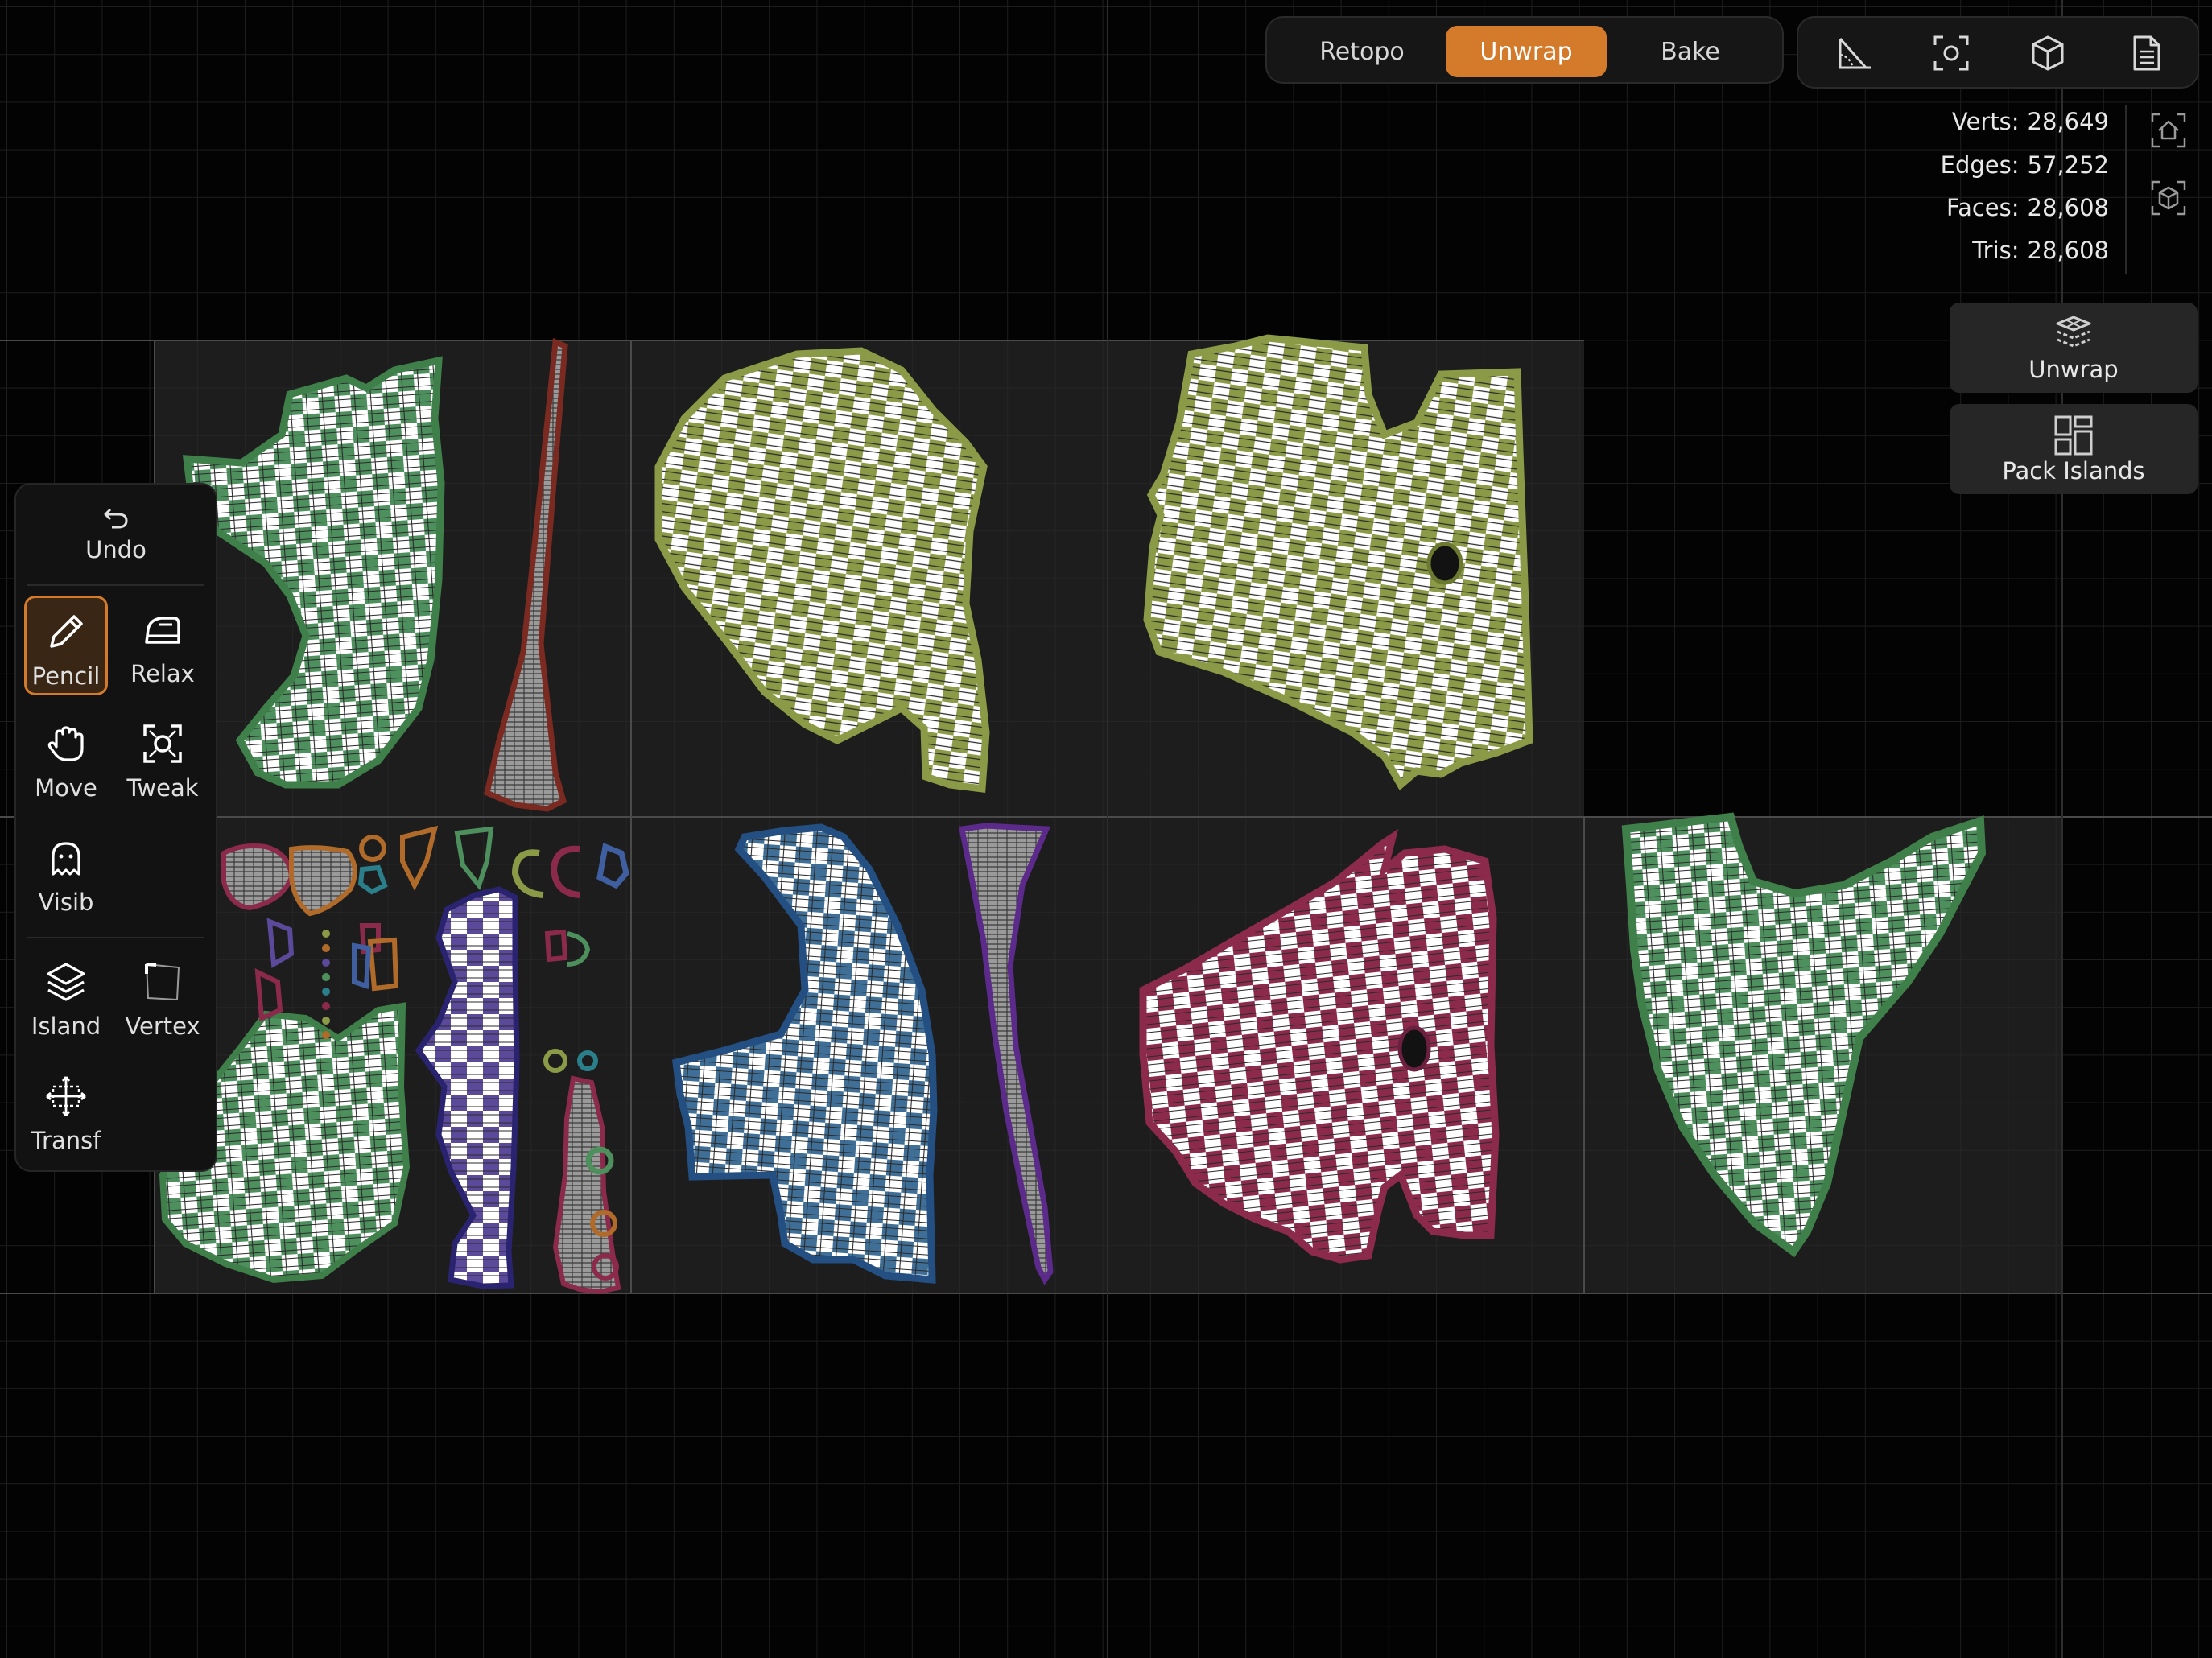 The height and width of the screenshot is (1658, 2212). What do you see at coordinates (116, 518) in the screenshot?
I see `undo-icon` at bounding box center [116, 518].